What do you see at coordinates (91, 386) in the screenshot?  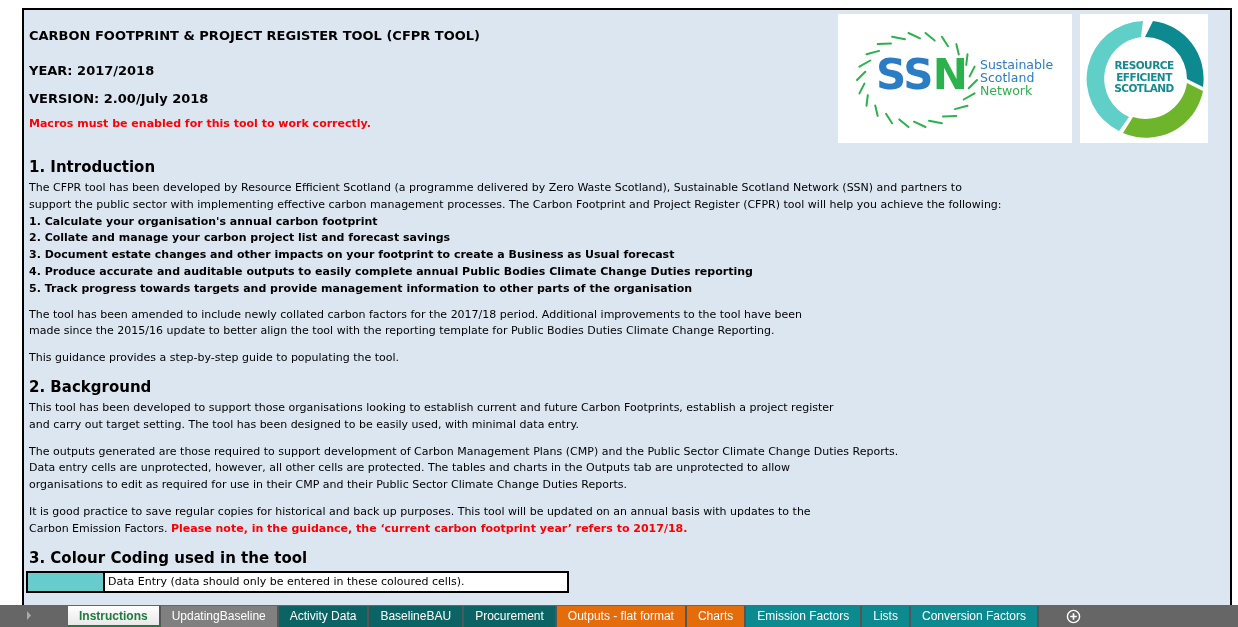 I see `section-heading: 2. Background` at bounding box center [91, 386].